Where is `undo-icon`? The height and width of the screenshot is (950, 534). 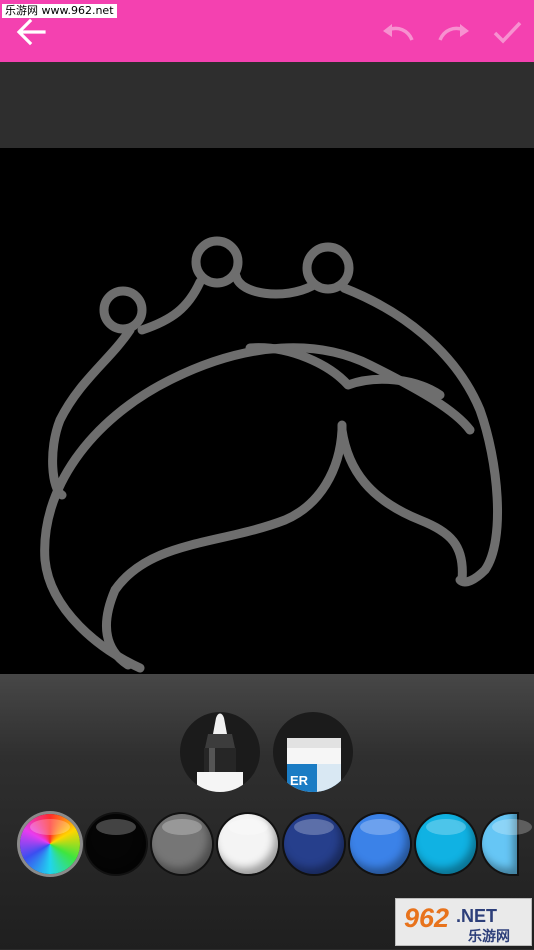
undo-icon is located at coordinates (398, 32).